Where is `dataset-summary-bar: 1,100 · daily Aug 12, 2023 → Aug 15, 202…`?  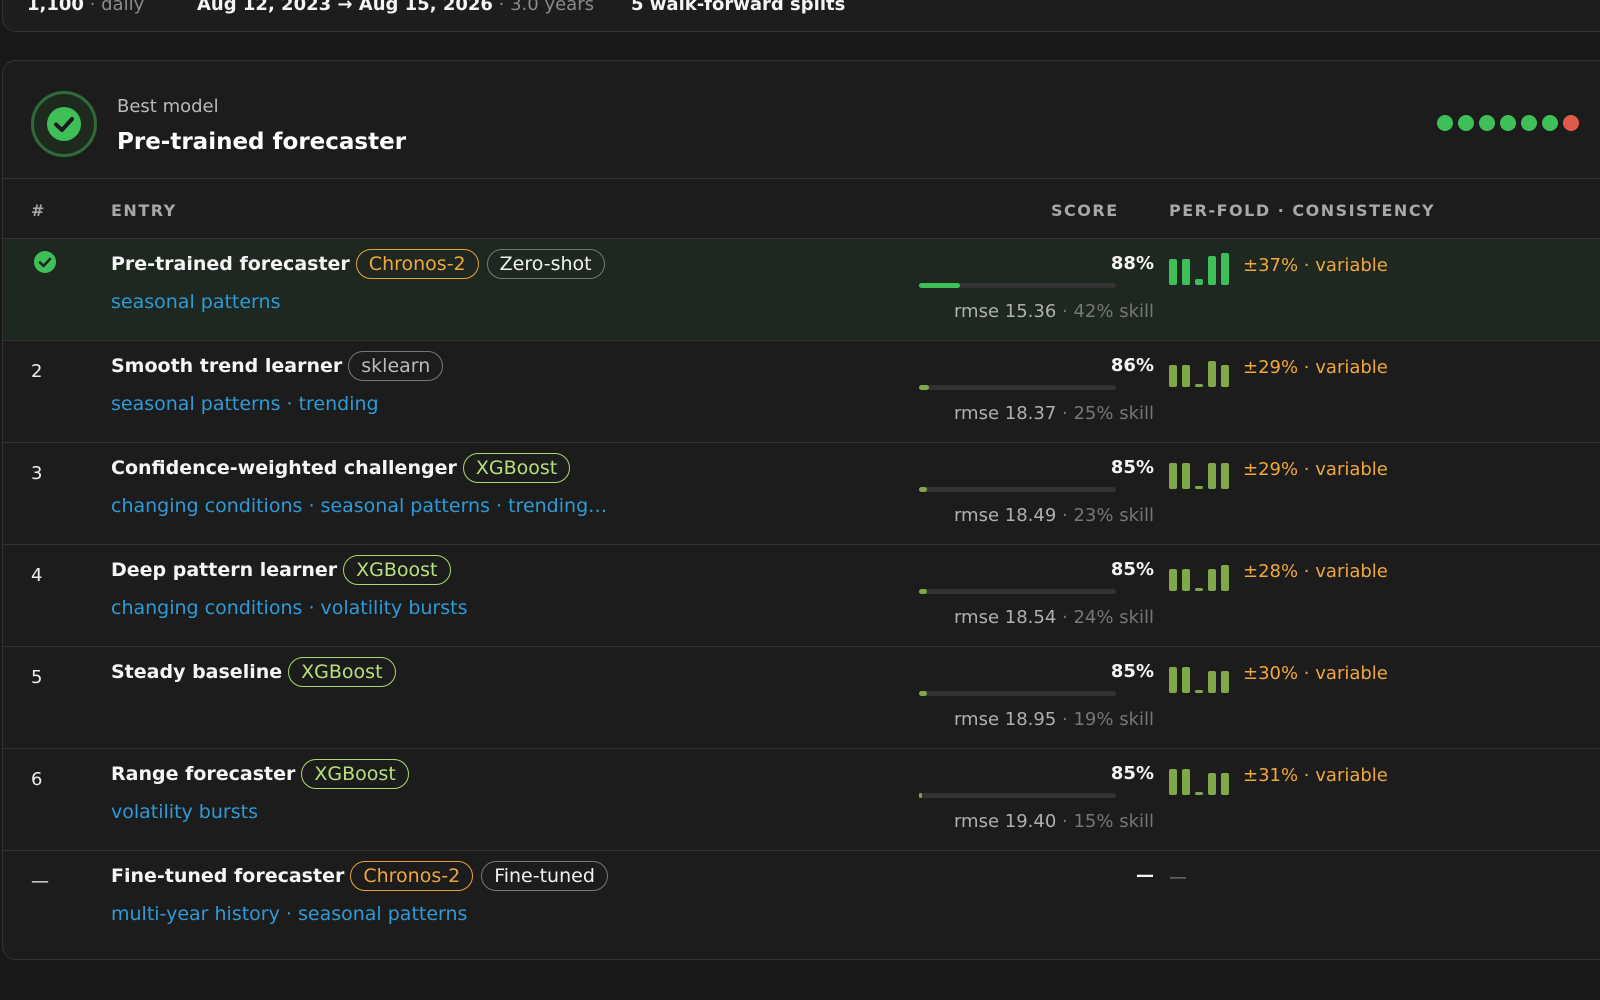
dataset-summary-bar: 1,100 · daily Aug 12, 2023 → Aug 15, 202… is located at coordinates (801, 16).